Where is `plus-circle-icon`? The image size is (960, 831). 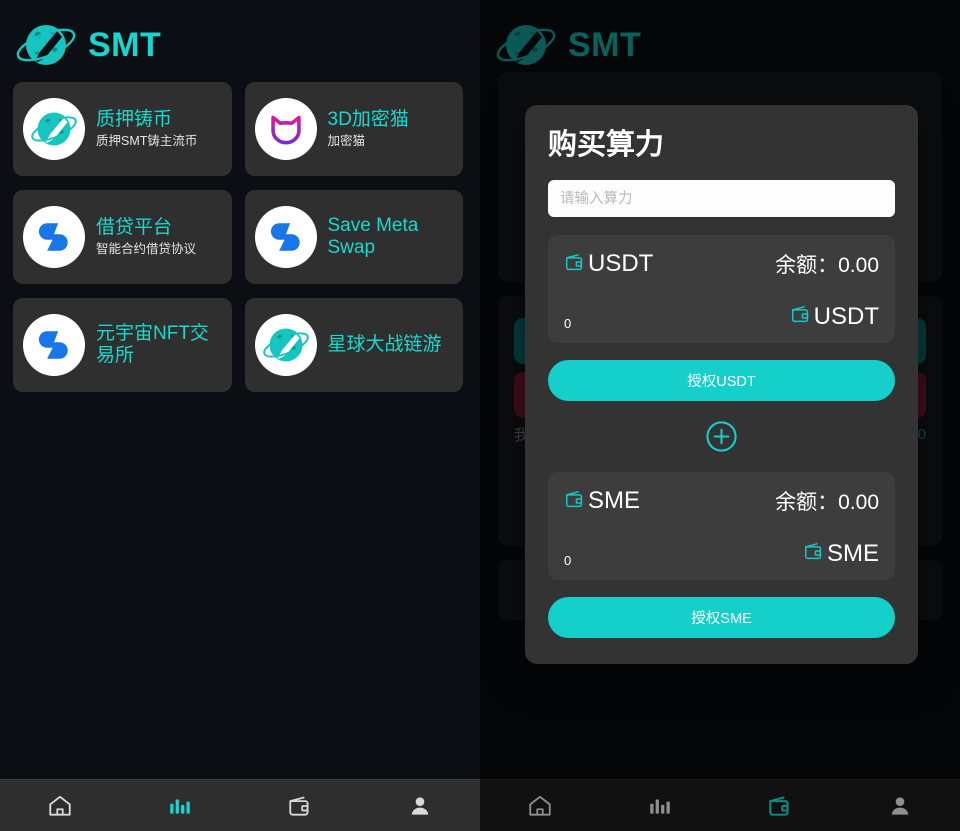 plus-circle-icon is located at coordinates (721, 436).